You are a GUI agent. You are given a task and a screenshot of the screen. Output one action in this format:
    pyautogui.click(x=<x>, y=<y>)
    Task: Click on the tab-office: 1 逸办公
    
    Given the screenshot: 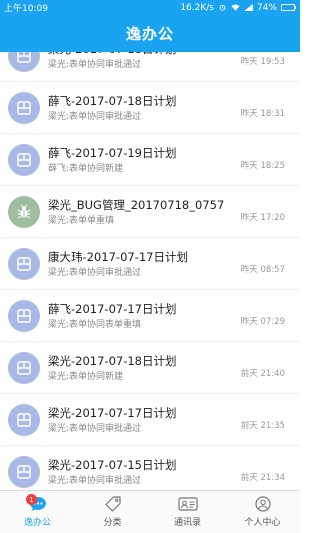 What is the action you would take?
    pyautogui.click(x=37, y=512)
    